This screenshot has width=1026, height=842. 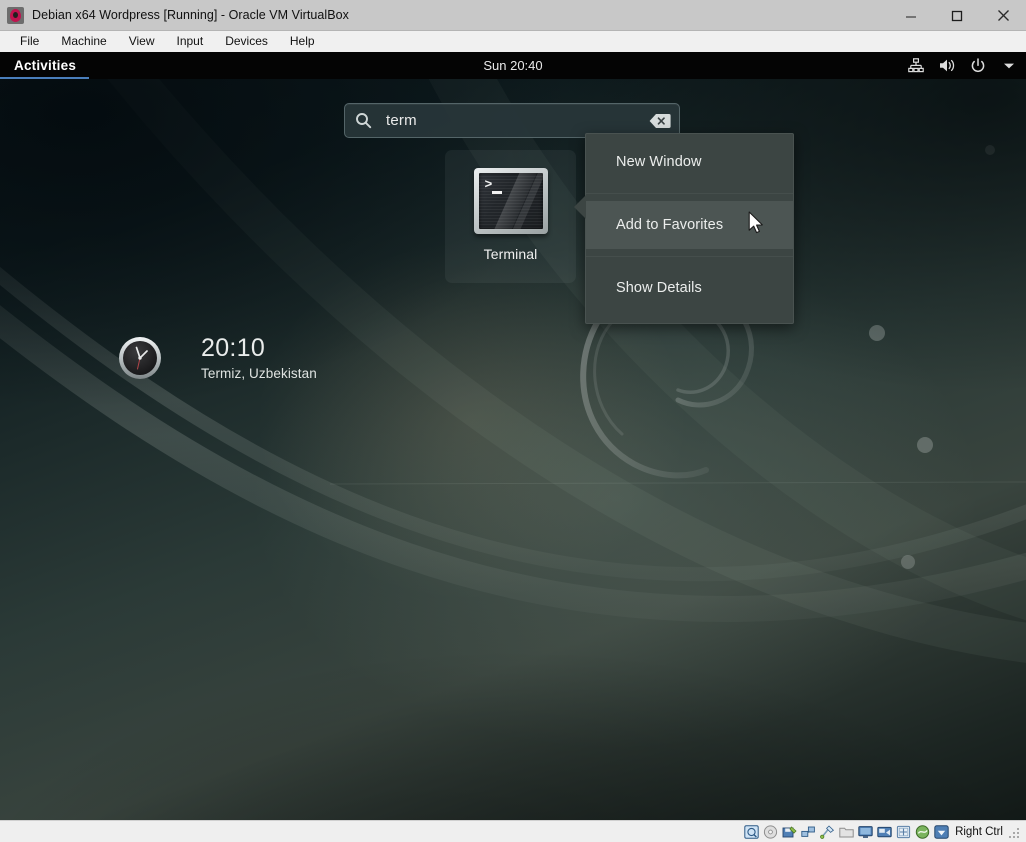 What do you see at coordinates (15, 15) in the screenshot?
I see `virtualbox-logo-icon` at bounding box center [15, 15].